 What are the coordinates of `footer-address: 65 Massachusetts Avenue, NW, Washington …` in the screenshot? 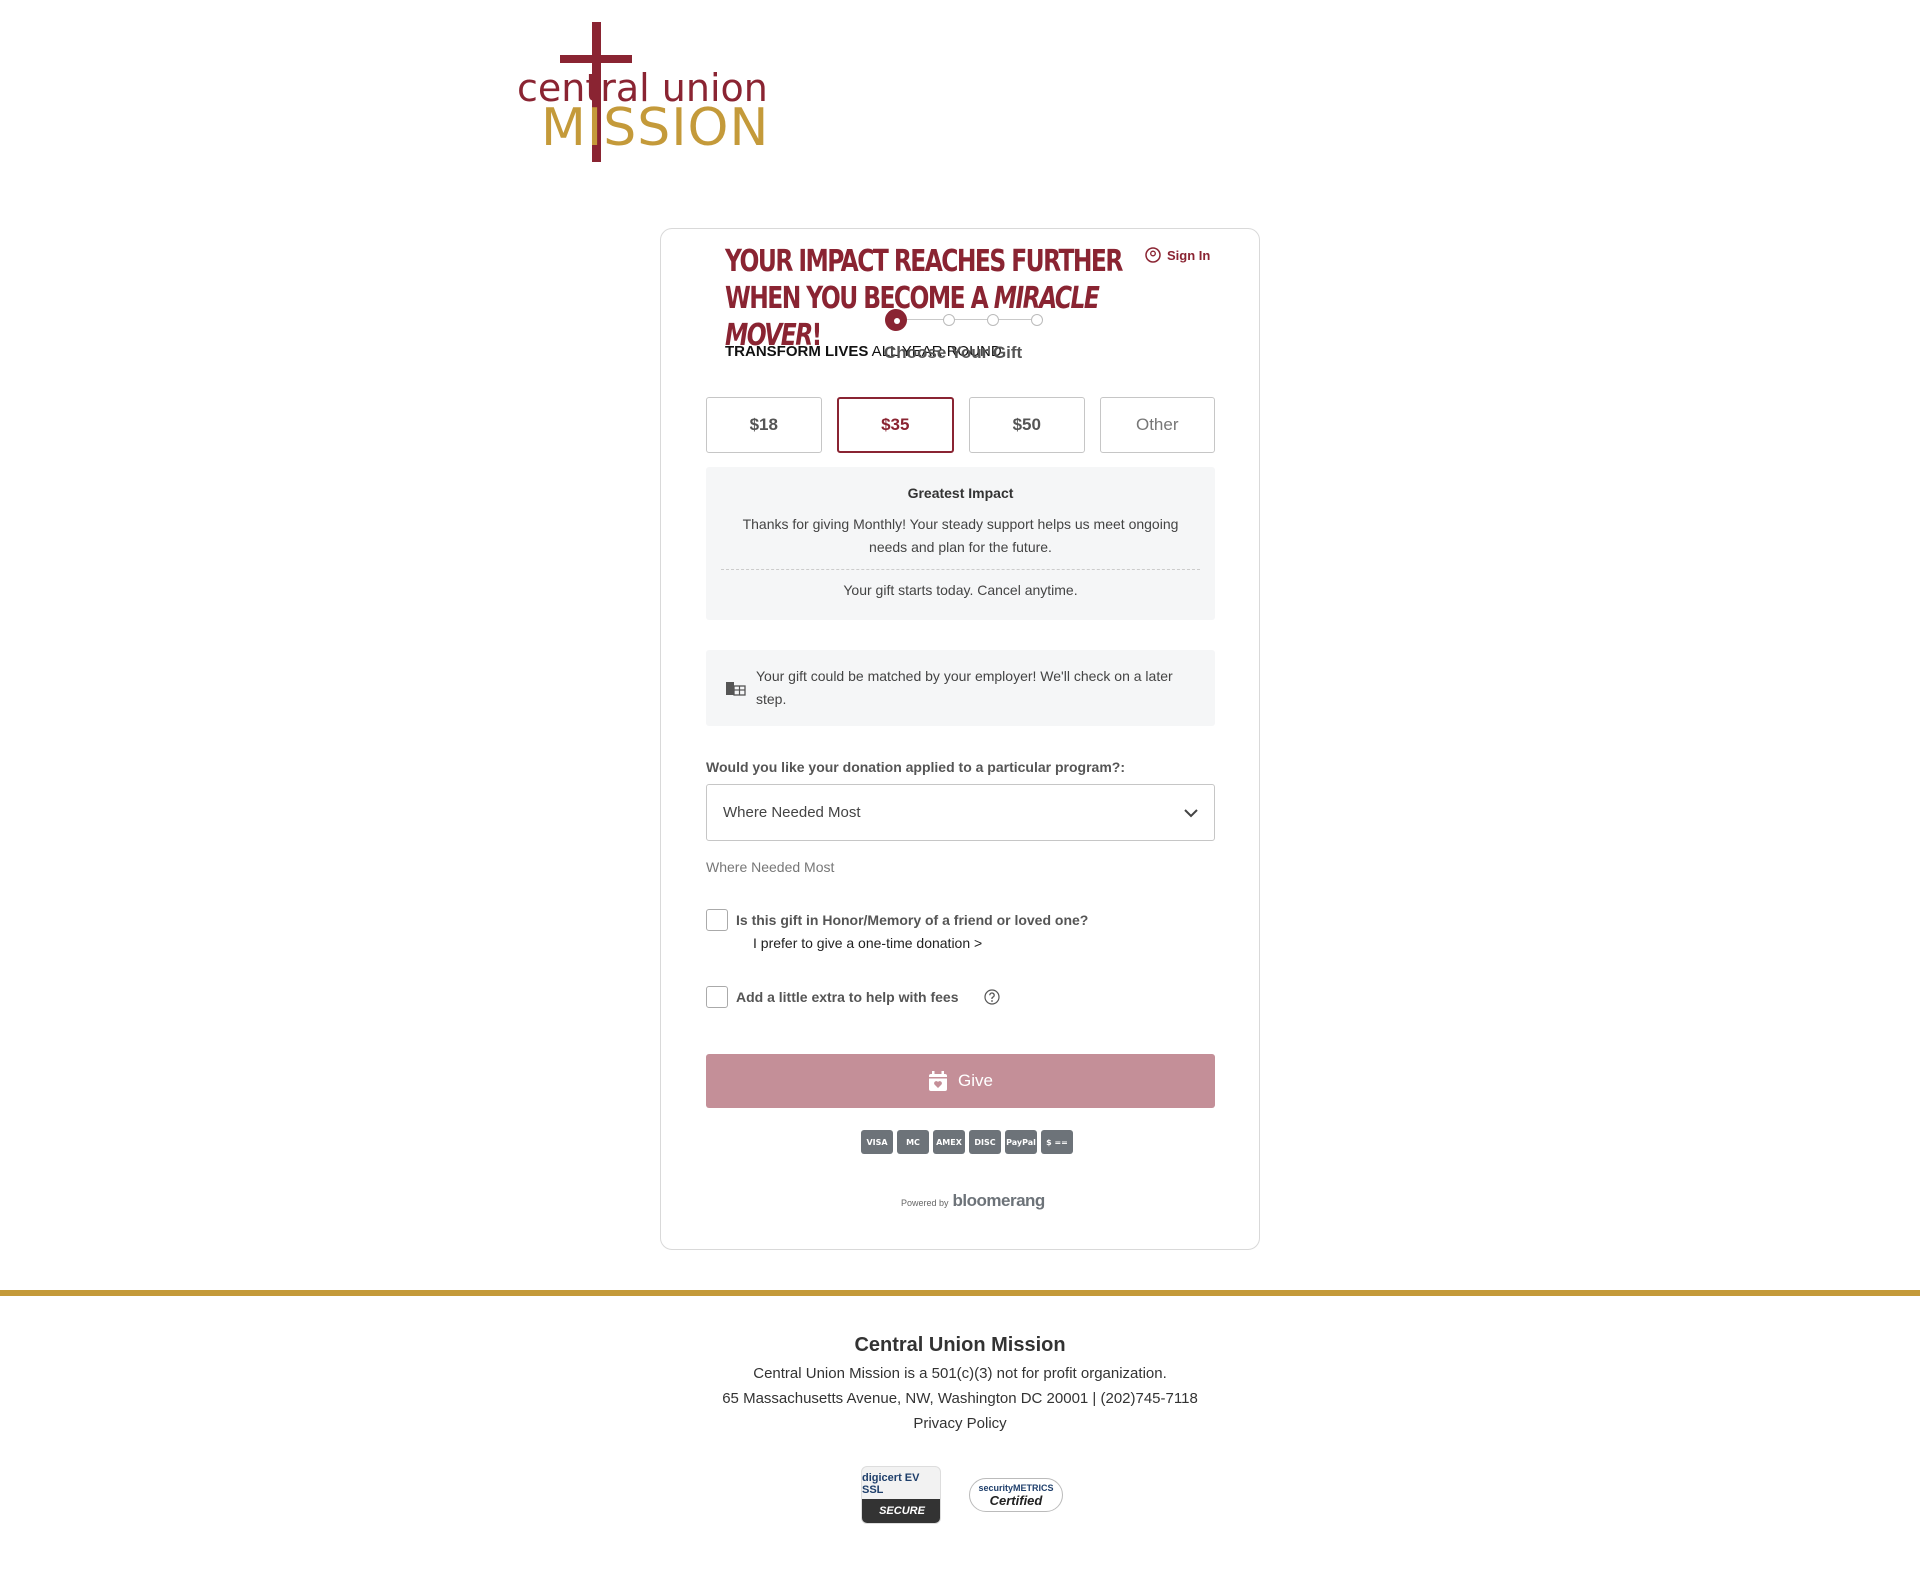 It's located at (960, 1398).